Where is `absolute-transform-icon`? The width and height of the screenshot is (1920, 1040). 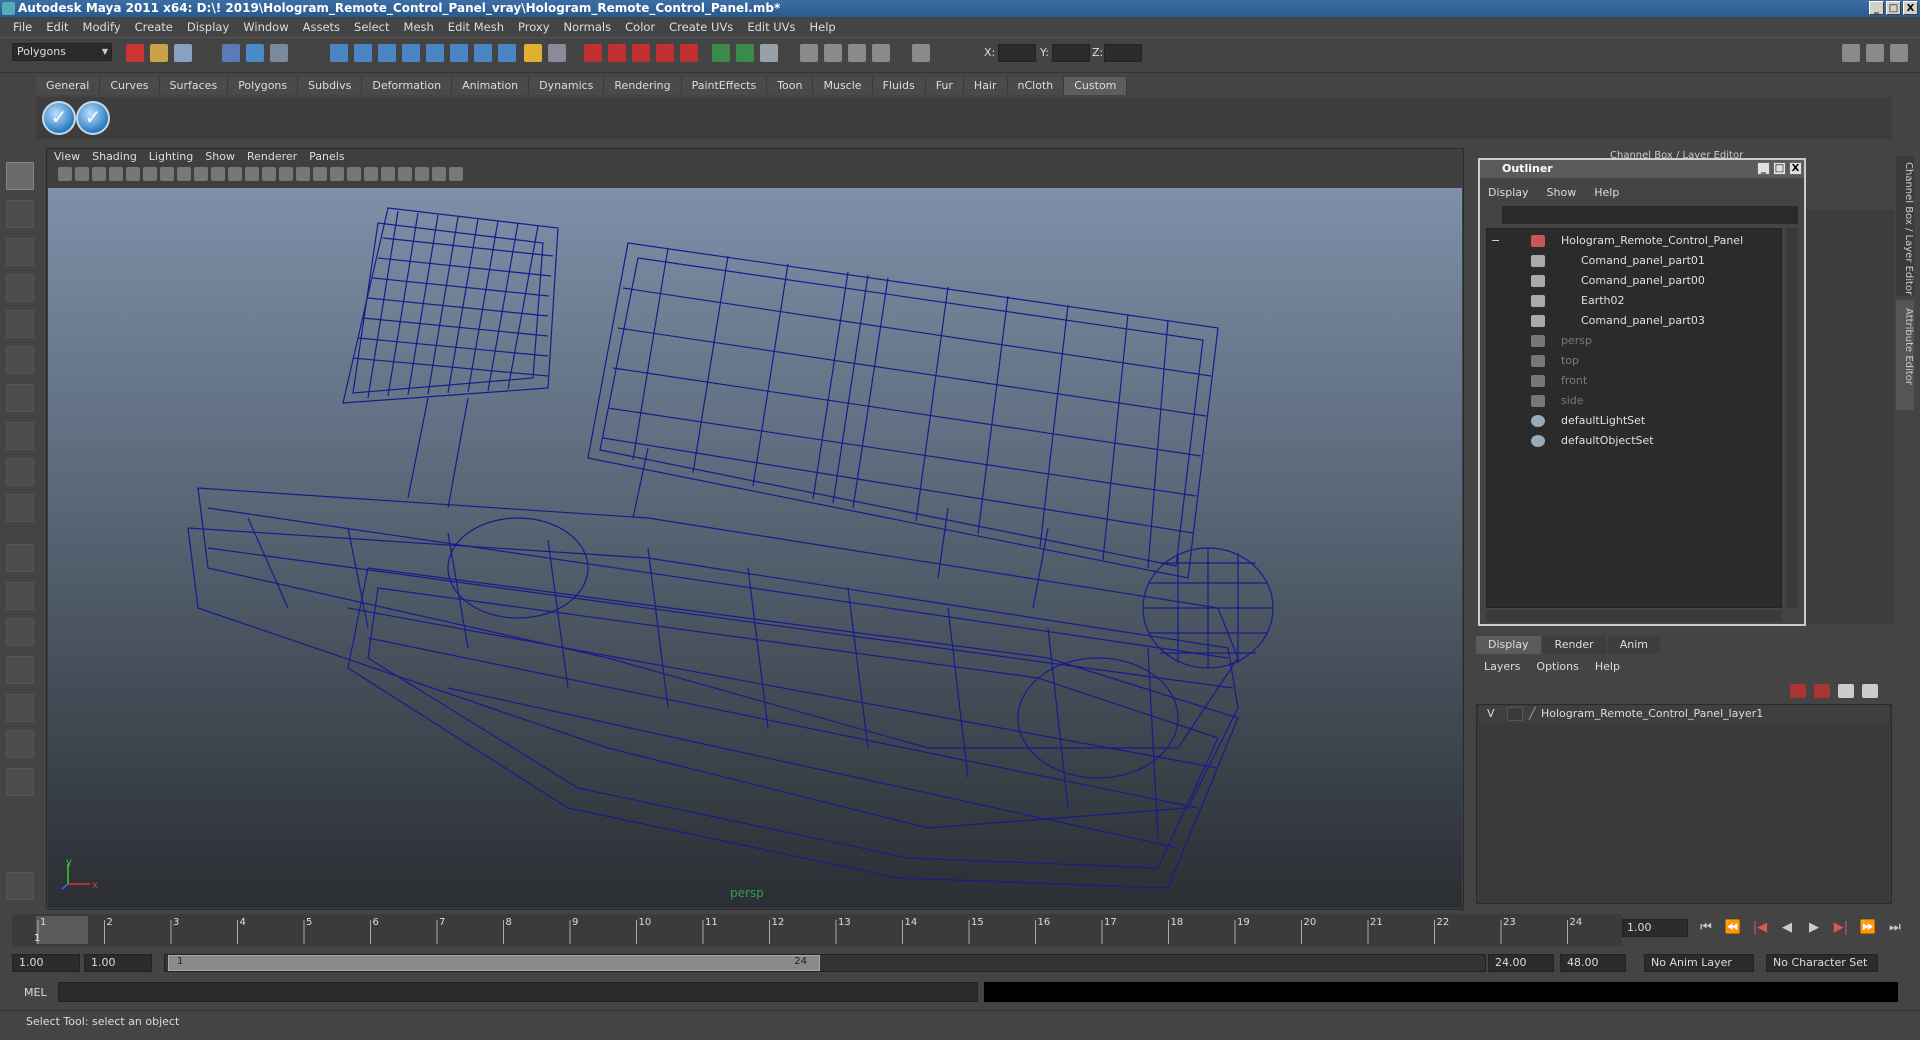 absolute-transform-icon is located at coordinates (921, 53).